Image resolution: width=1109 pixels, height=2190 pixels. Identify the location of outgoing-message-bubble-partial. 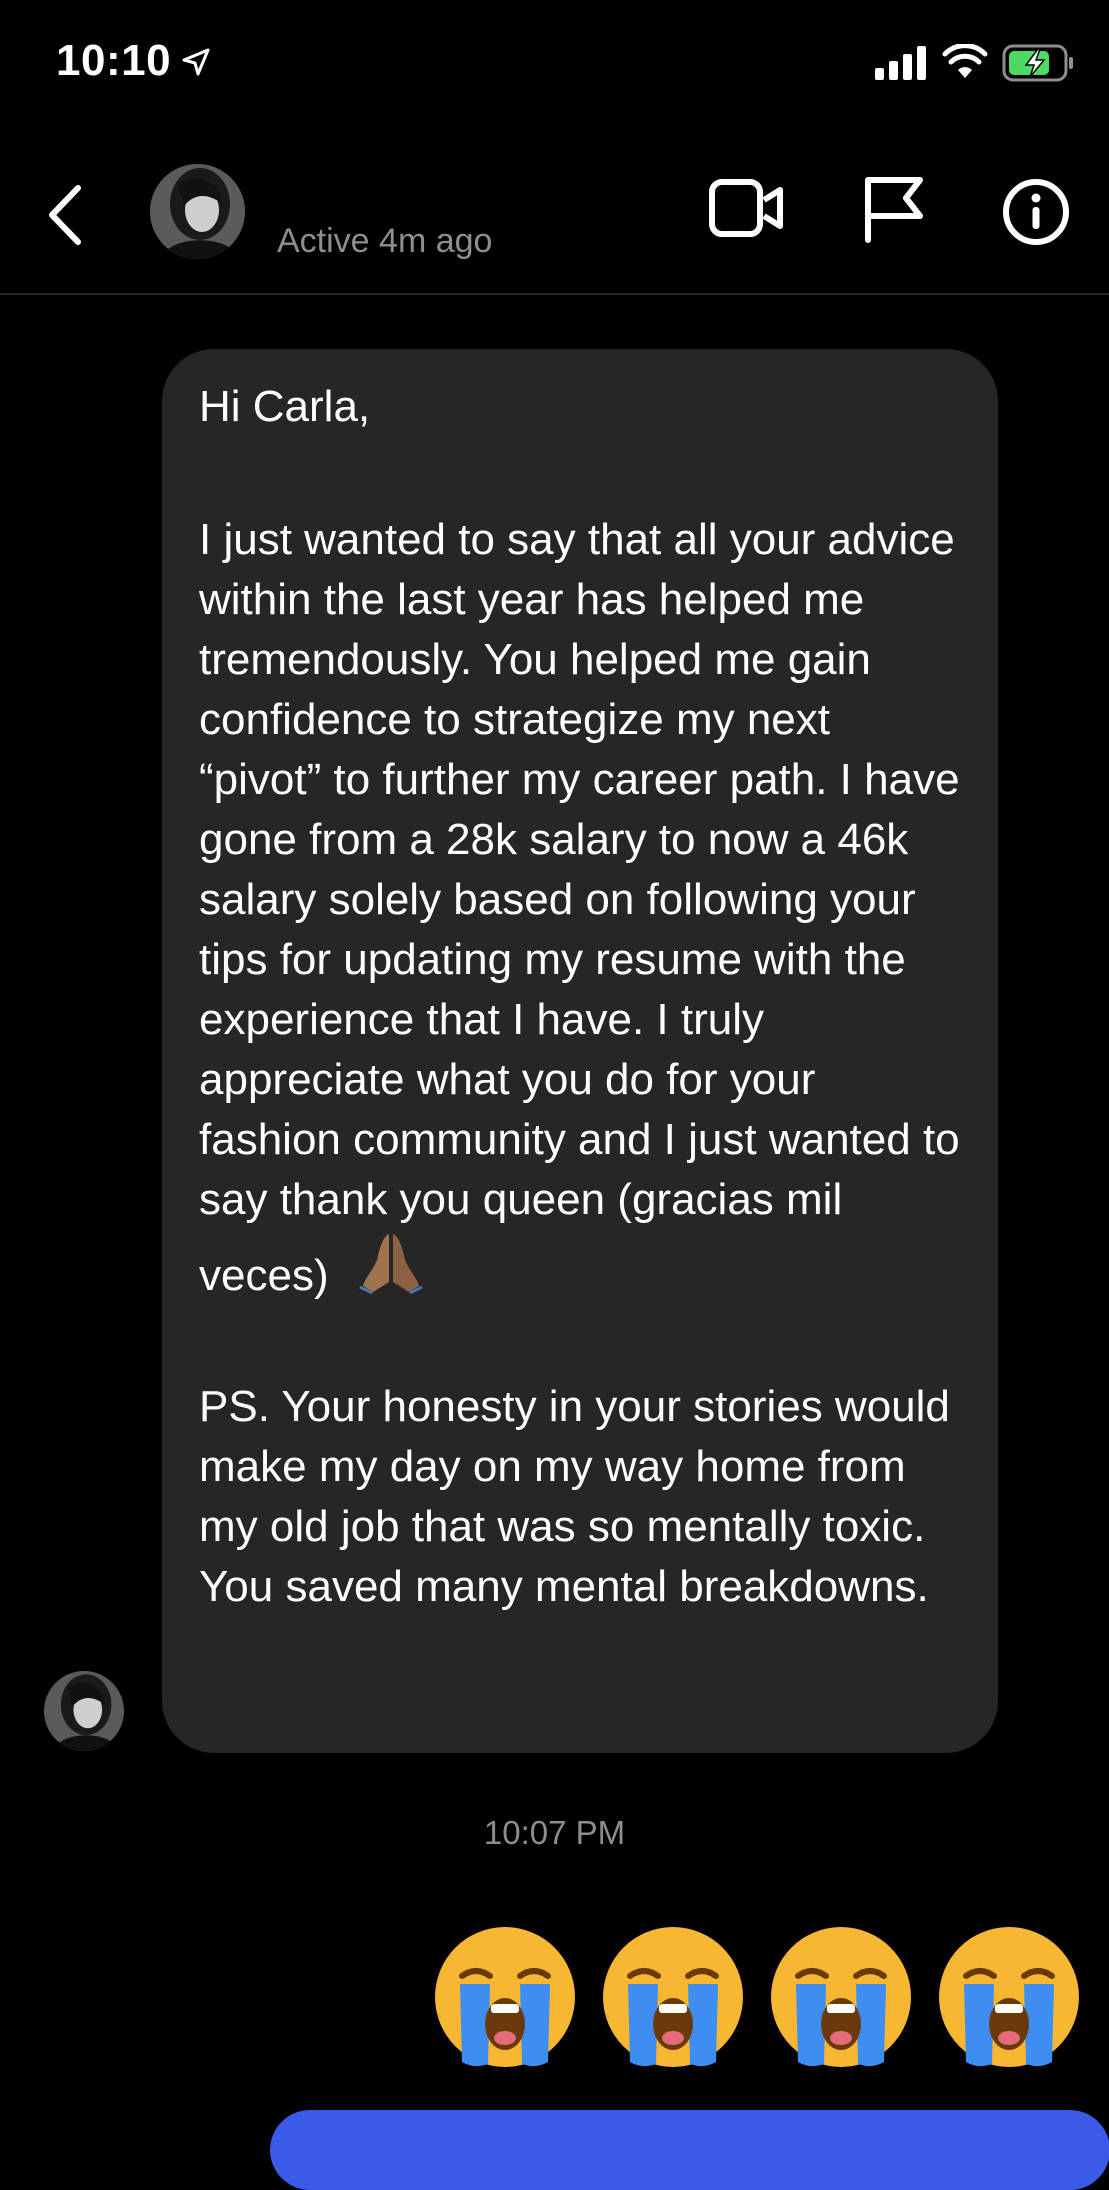
(689, 2150).